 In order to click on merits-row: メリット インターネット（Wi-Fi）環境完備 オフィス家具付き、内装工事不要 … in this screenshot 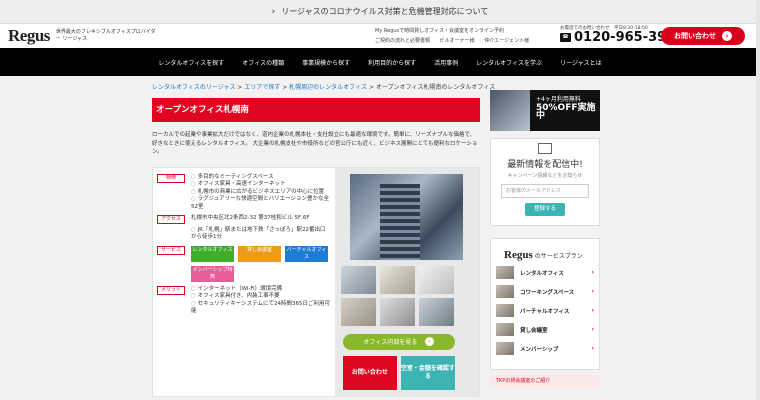, I will do `click(244, 300)`.